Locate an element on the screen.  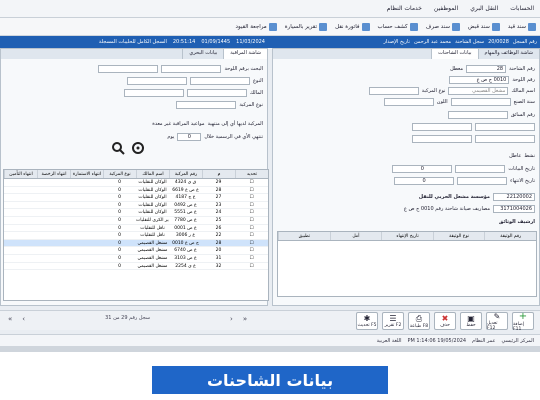
table-cell: 6619 ع ص ع is located at coordinates (185, 190).